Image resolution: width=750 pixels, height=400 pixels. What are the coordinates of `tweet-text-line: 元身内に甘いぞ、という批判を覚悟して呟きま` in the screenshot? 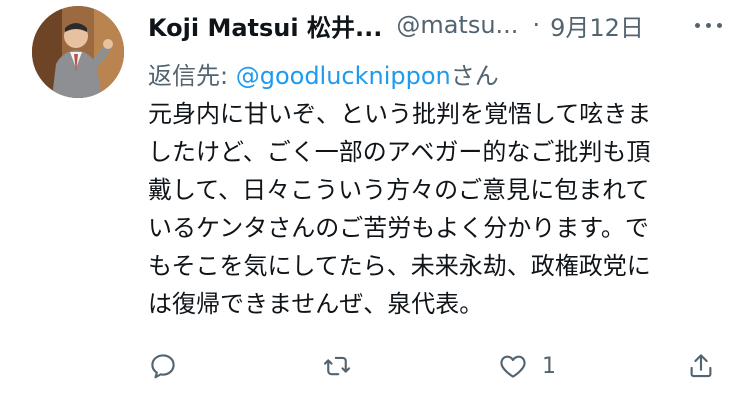 It's located at (400, 114).